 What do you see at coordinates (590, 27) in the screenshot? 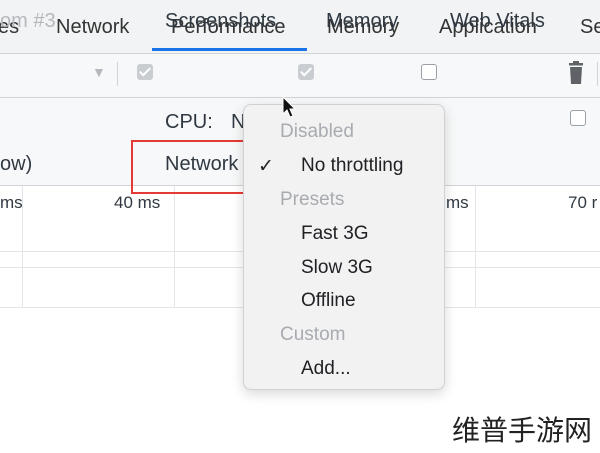
I see `tab-security-partial: Se` at bounding box center [590, 27].